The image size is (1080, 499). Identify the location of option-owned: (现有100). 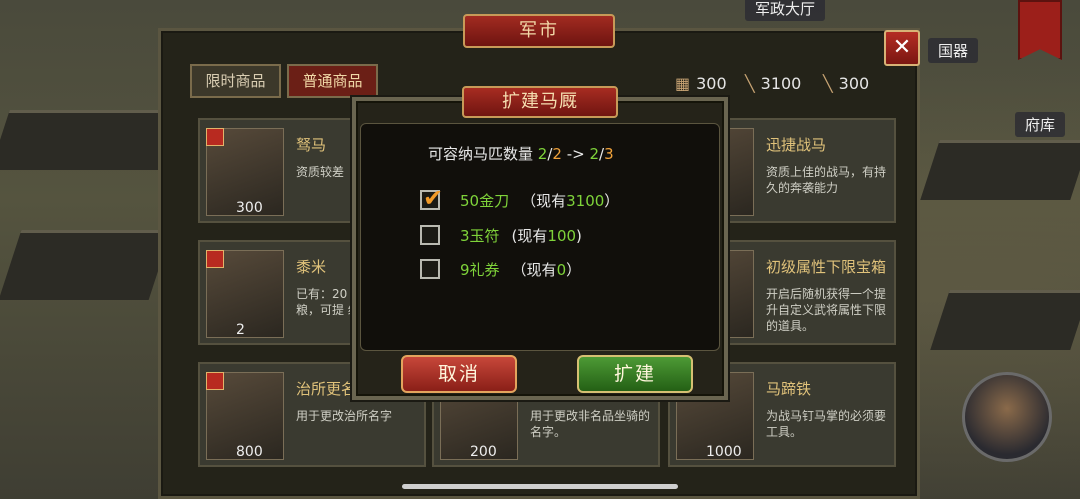
(547, 235).